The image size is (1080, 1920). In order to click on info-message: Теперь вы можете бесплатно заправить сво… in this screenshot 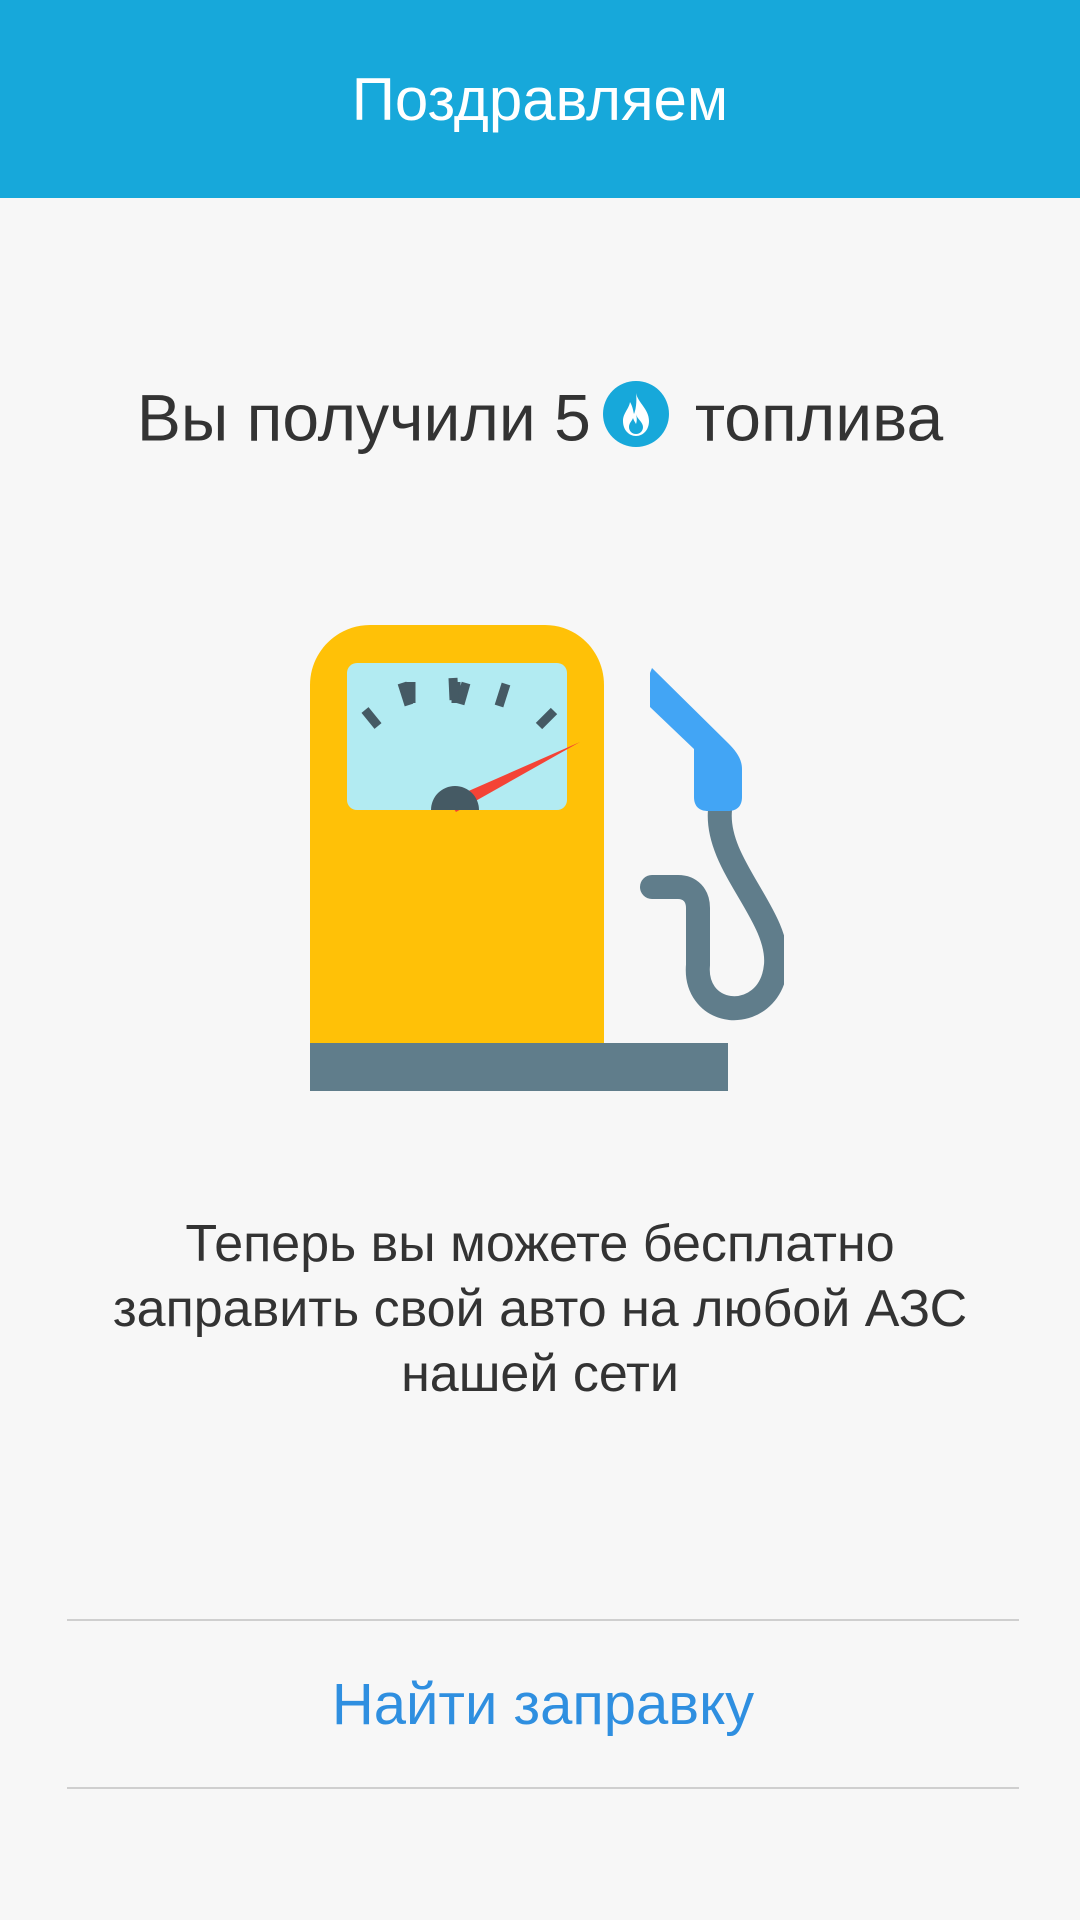, I will do `click(540, 1309)`.